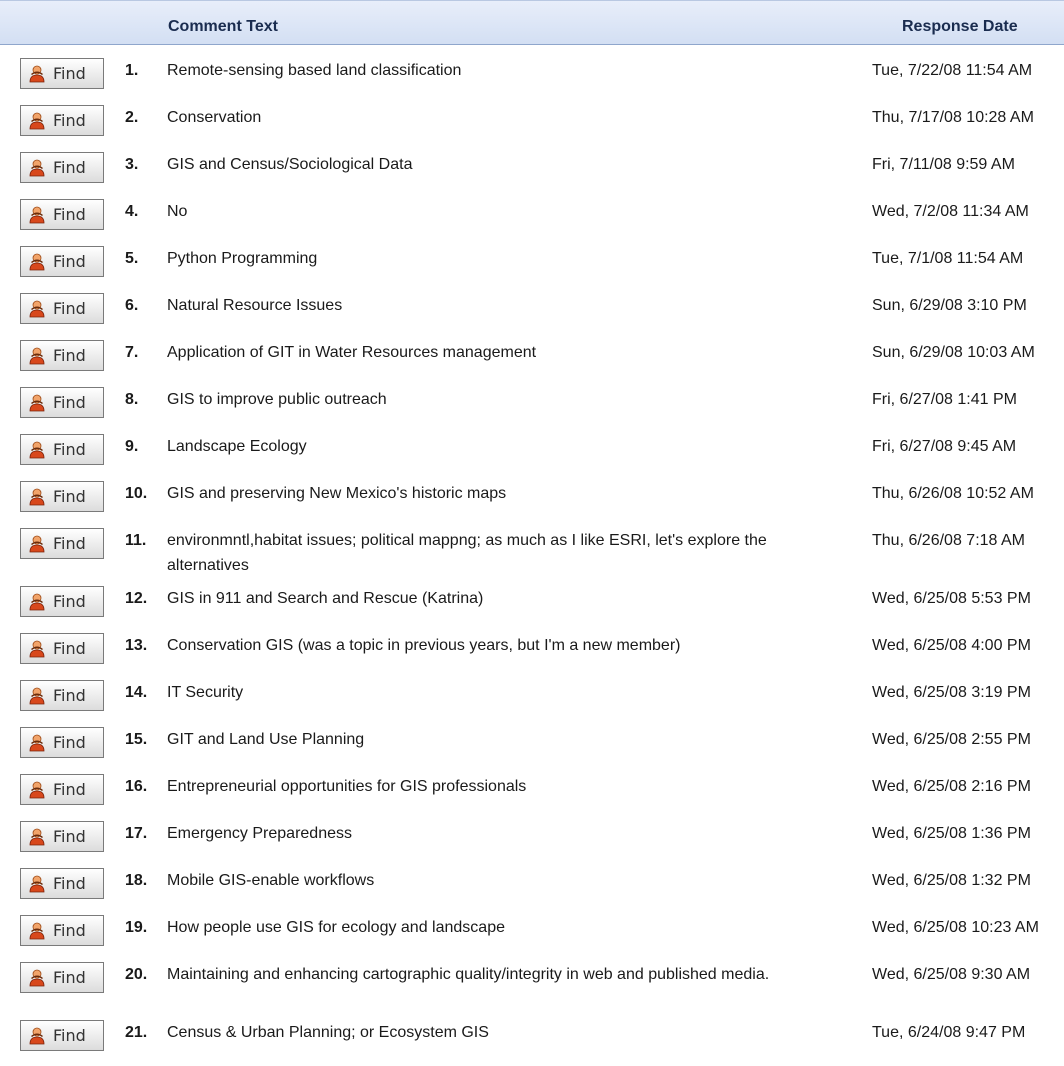 The height and width of the screenshot is (1066, 1064). What do you see at coordinates (136, 739) in the screenshot?
I see `row-number: 15.` at bounding box center [136, 739].